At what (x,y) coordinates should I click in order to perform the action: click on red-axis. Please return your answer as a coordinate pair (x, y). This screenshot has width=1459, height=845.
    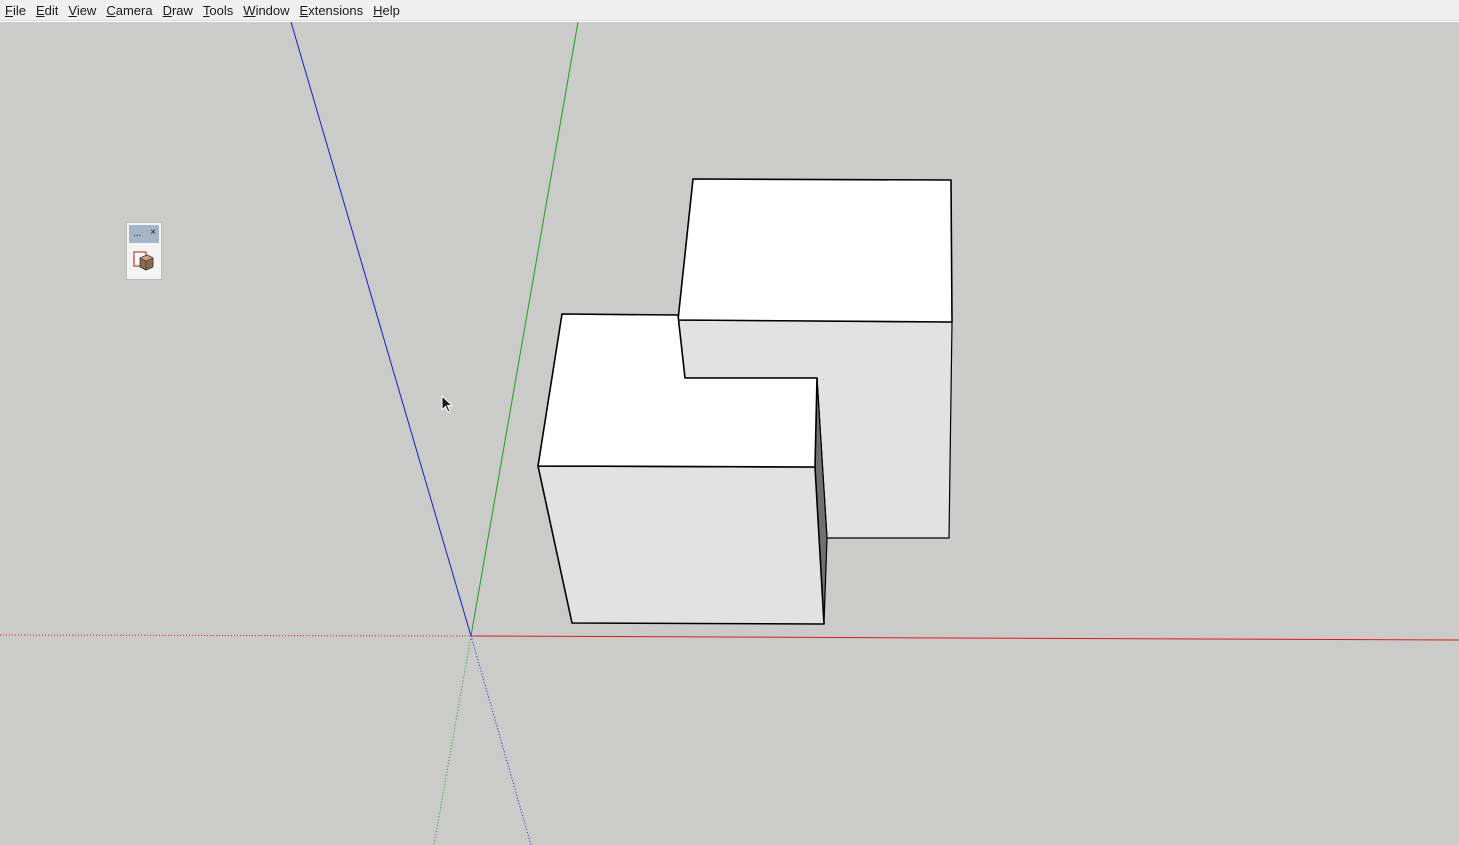
    Looking at the image, I should click on (964, 638).